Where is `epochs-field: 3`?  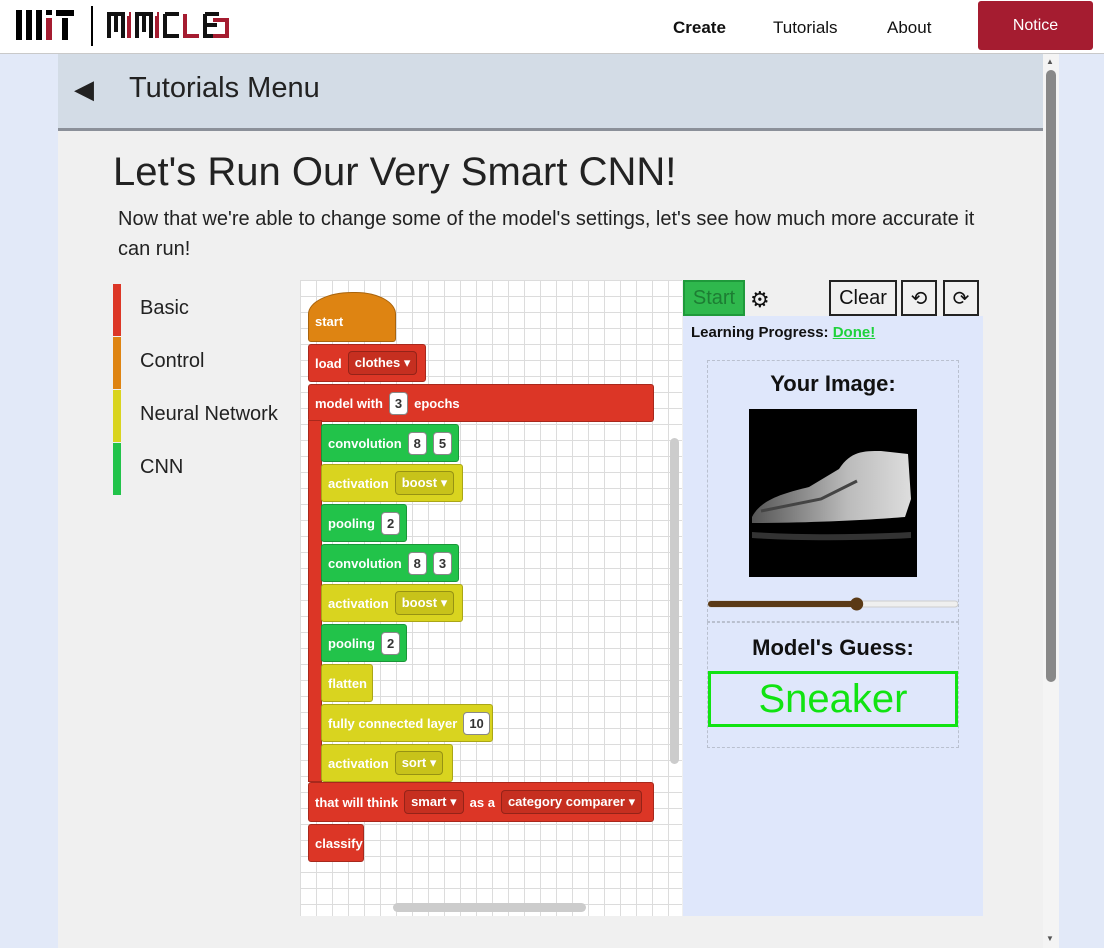
epochs-field: 3 is located at coordinates (398, 403).